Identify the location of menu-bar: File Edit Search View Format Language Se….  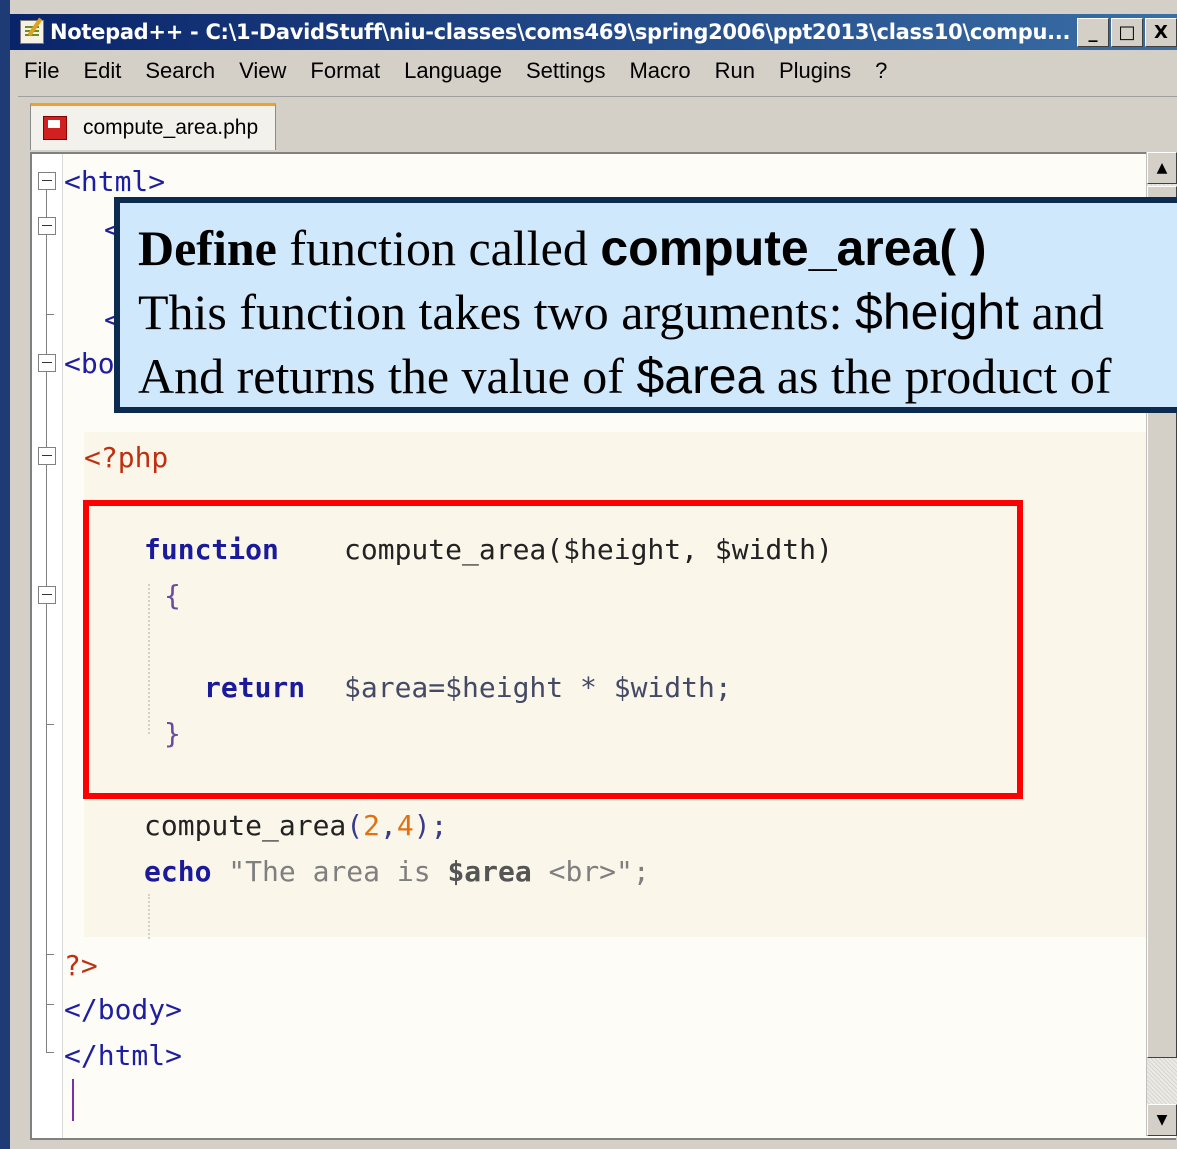
(593, 71).